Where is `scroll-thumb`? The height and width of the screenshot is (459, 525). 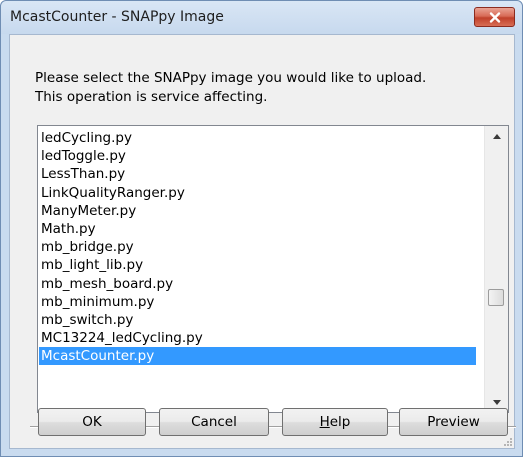
scroll-thumb is located at coordinates (496, 297).